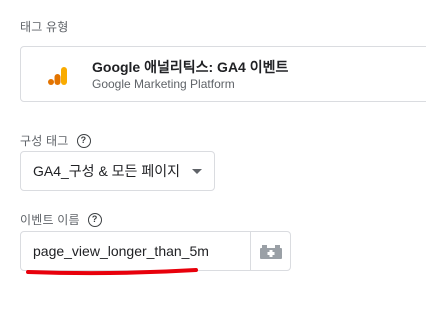  I want to click on config-tag-selected-value: GA4_구성 & 모든 페이지, so click(106, 171).